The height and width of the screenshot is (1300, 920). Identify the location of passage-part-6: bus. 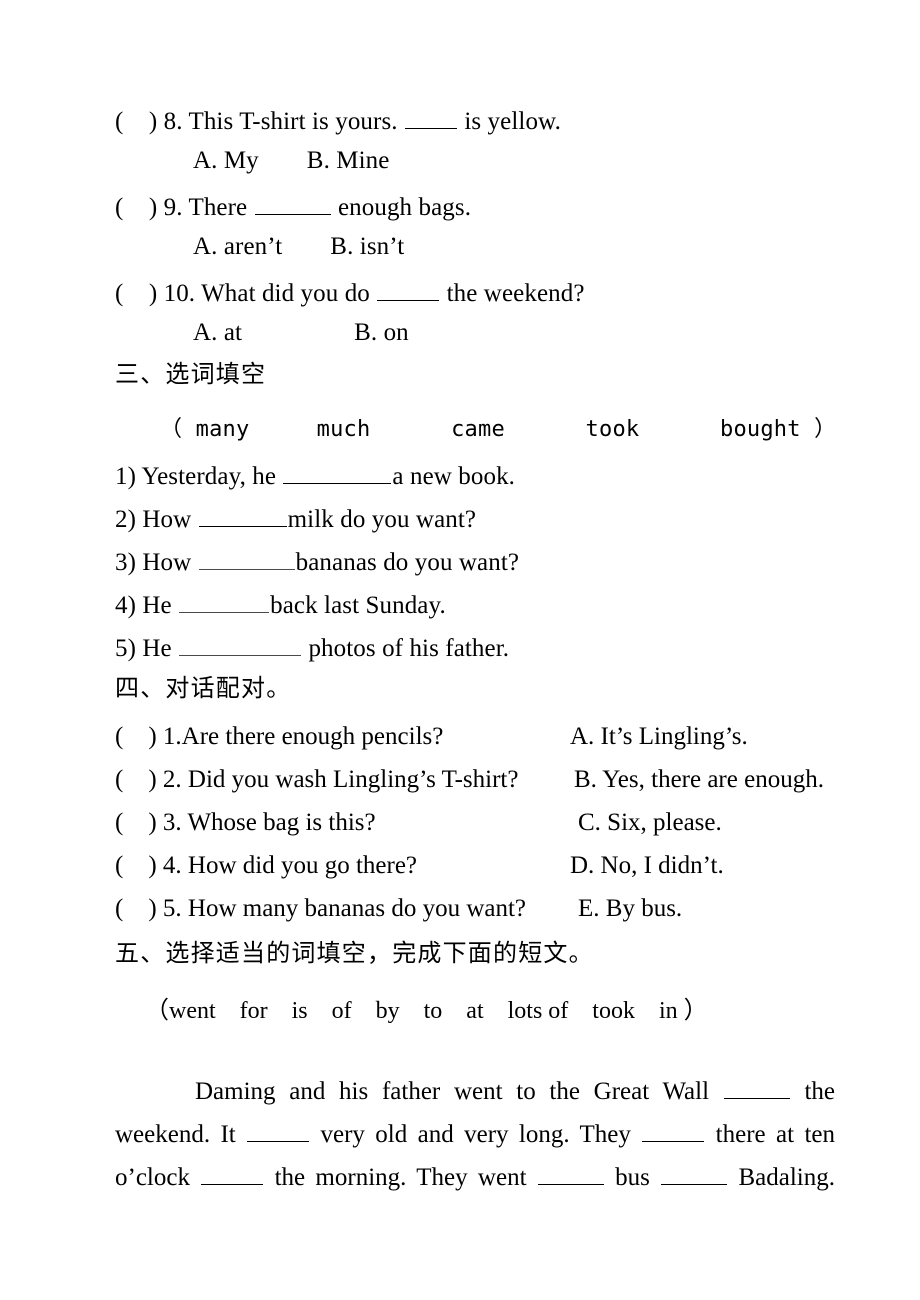
(632, 1177).